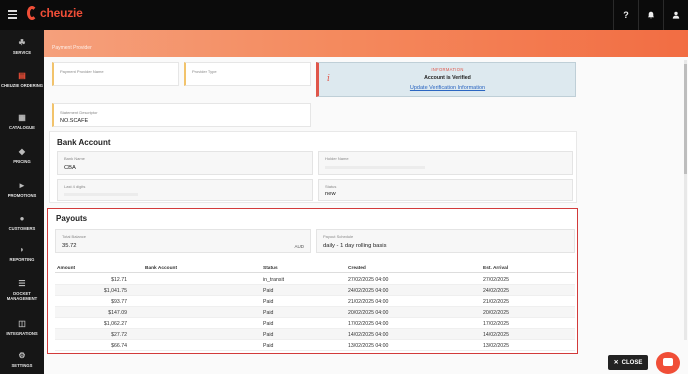  I want to click on sidebar-item-label: PROMOTIONS, so click(22, 195).